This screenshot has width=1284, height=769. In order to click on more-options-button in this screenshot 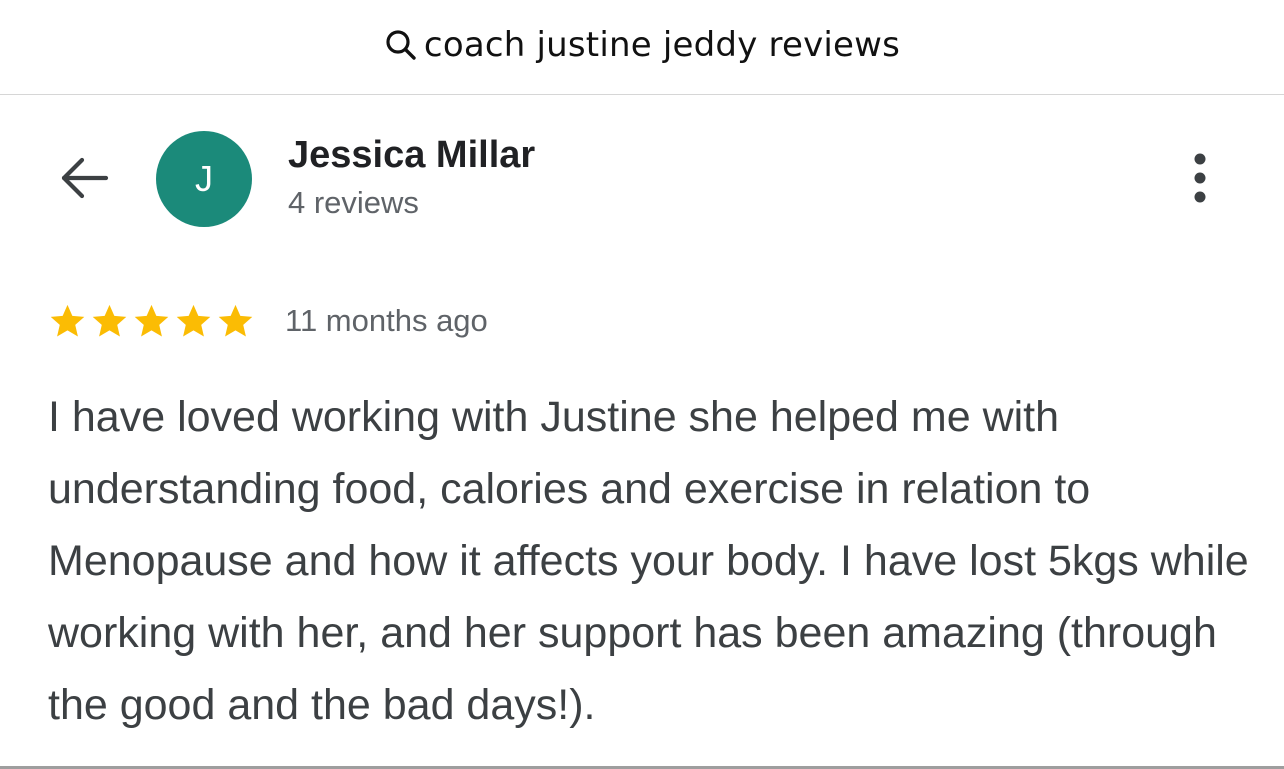, I will do `click(1200, 180)`.